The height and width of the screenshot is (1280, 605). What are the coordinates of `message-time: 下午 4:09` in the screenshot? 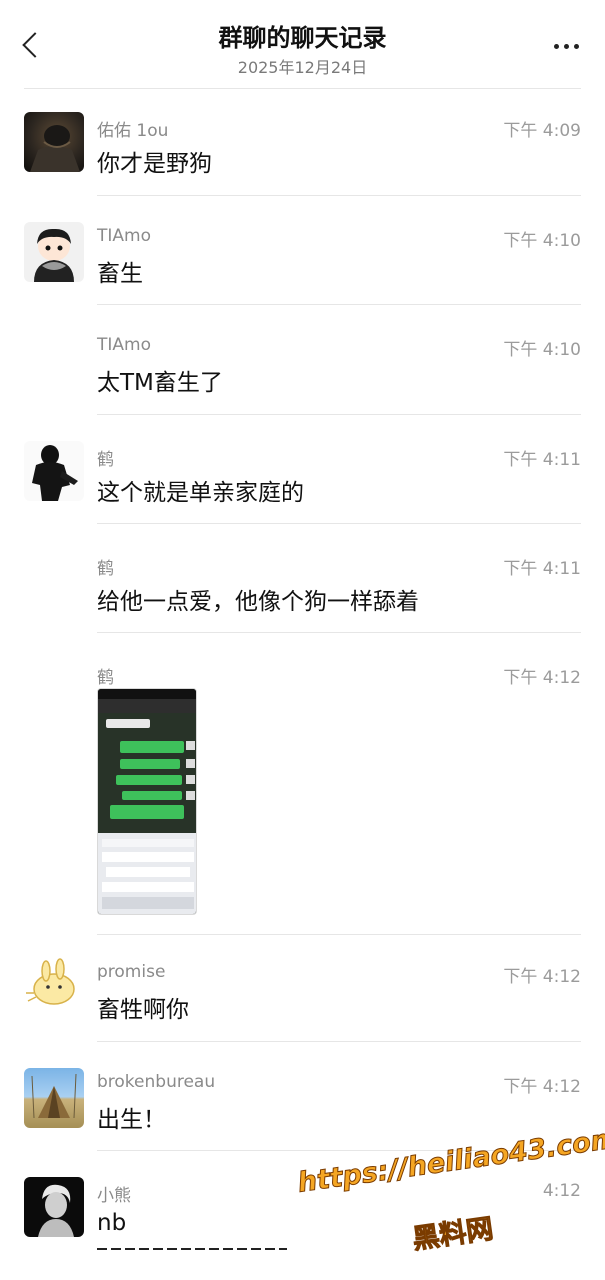 It's located at (542, 131).